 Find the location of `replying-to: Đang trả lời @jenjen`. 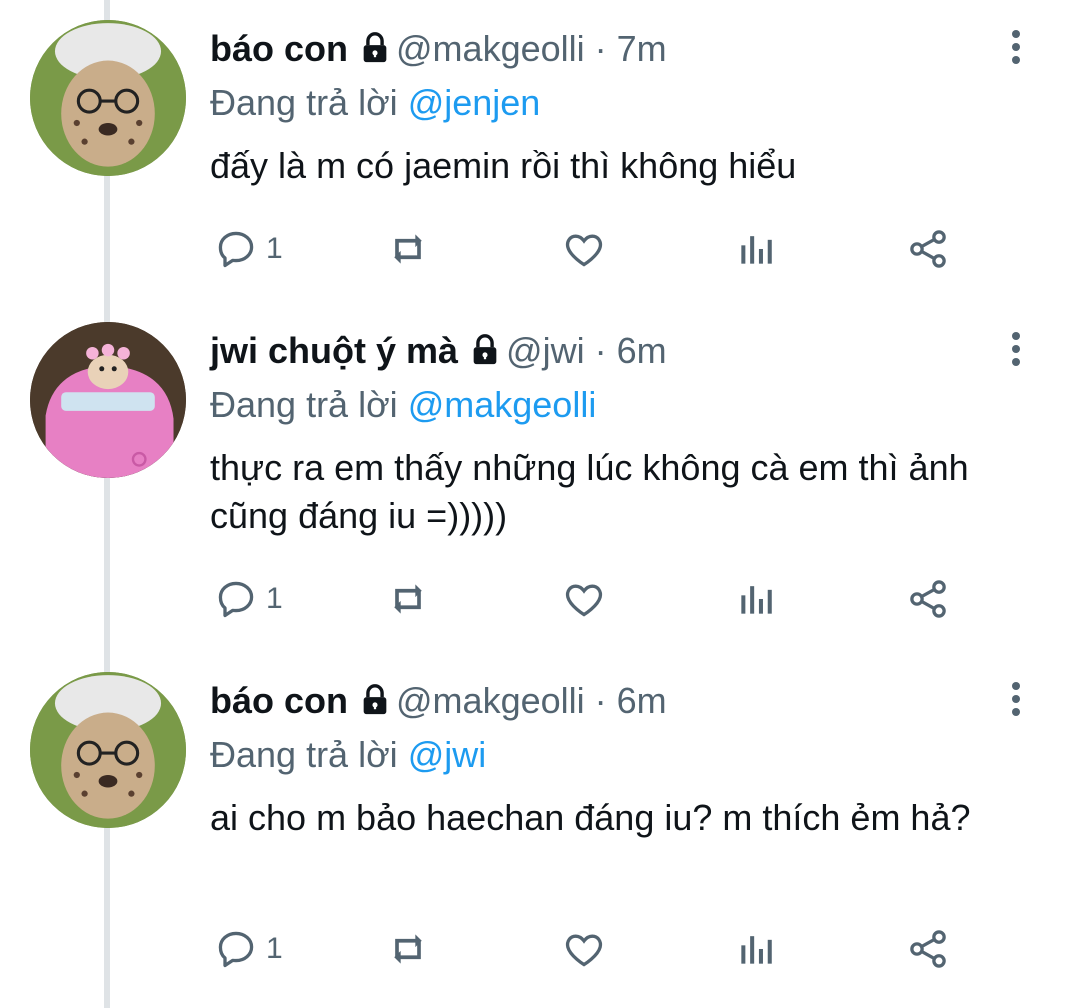

replying-to: Đang trả lời @jenjen is located at coordinates (375, 103).